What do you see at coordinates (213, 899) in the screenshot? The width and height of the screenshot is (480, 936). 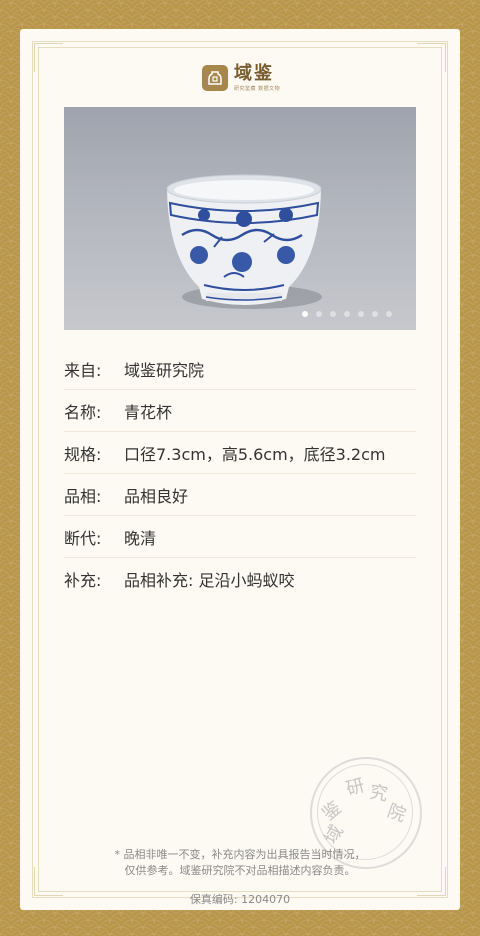 I see `code-label: 保真编码:` at bounding box center [213, 899].